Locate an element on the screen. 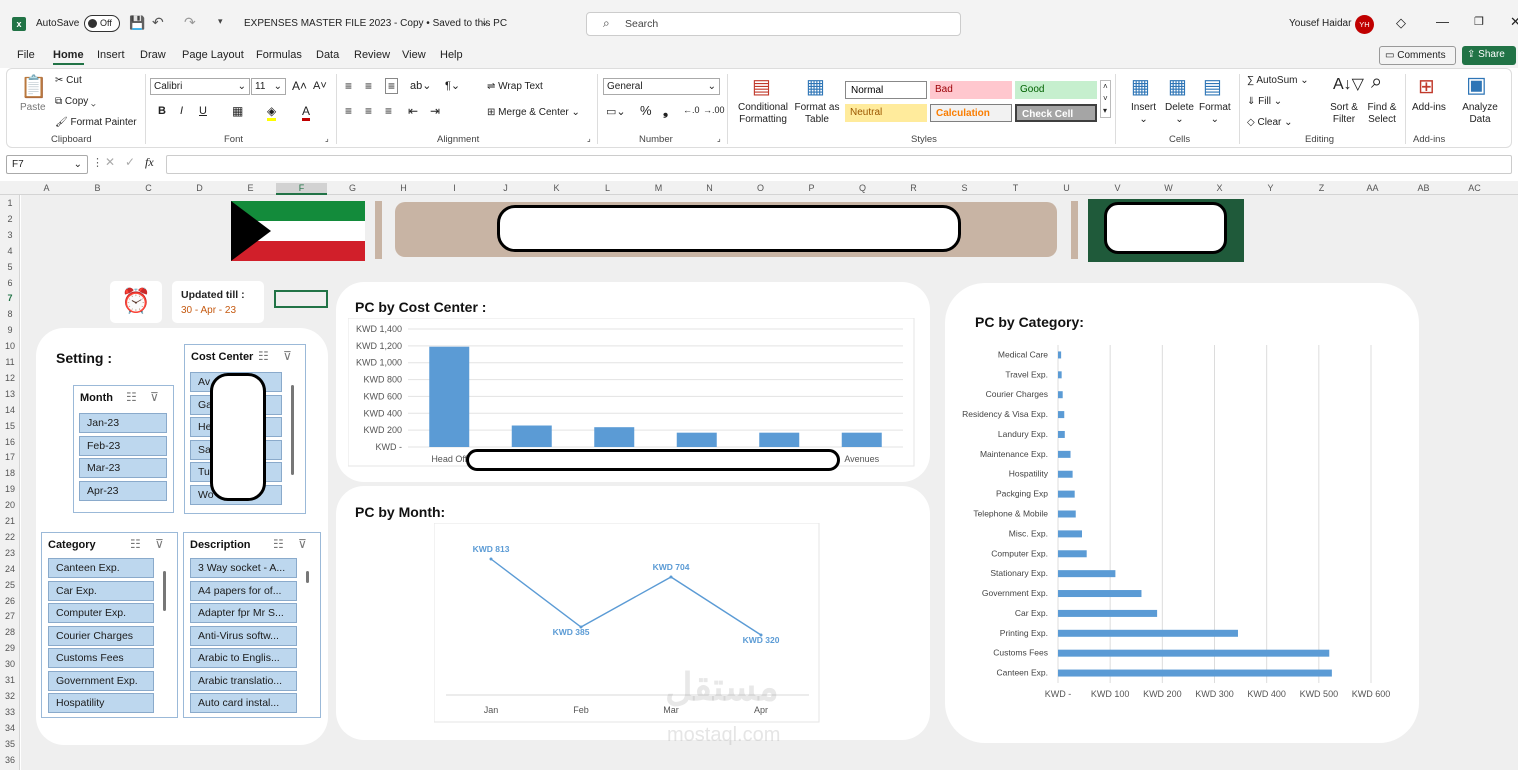 This screenshot has width=1518, height=770. italic-icon: I is located at coordinates (181, 111).